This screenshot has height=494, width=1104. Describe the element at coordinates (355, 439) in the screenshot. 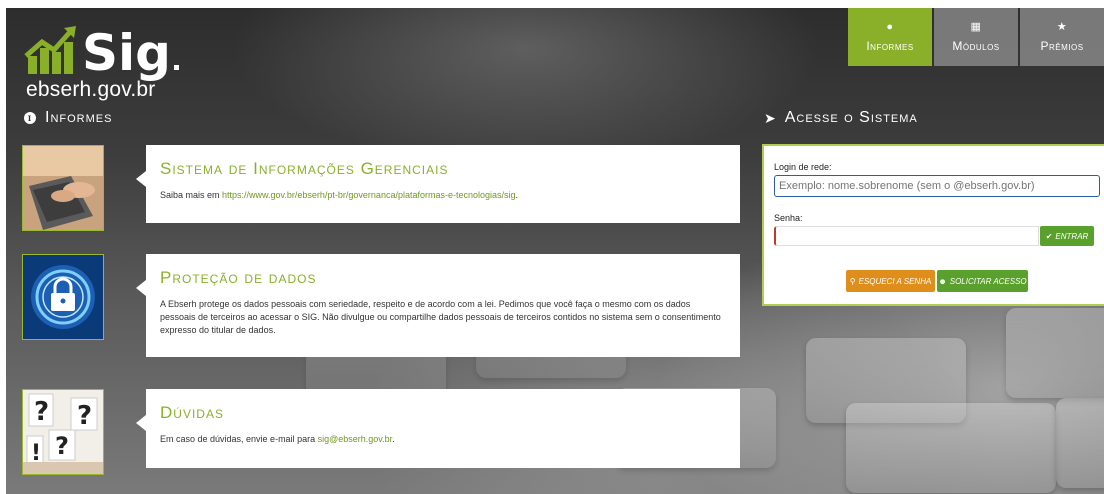

I see `support-email-link: sig@ebserh.gov.br` at that location.